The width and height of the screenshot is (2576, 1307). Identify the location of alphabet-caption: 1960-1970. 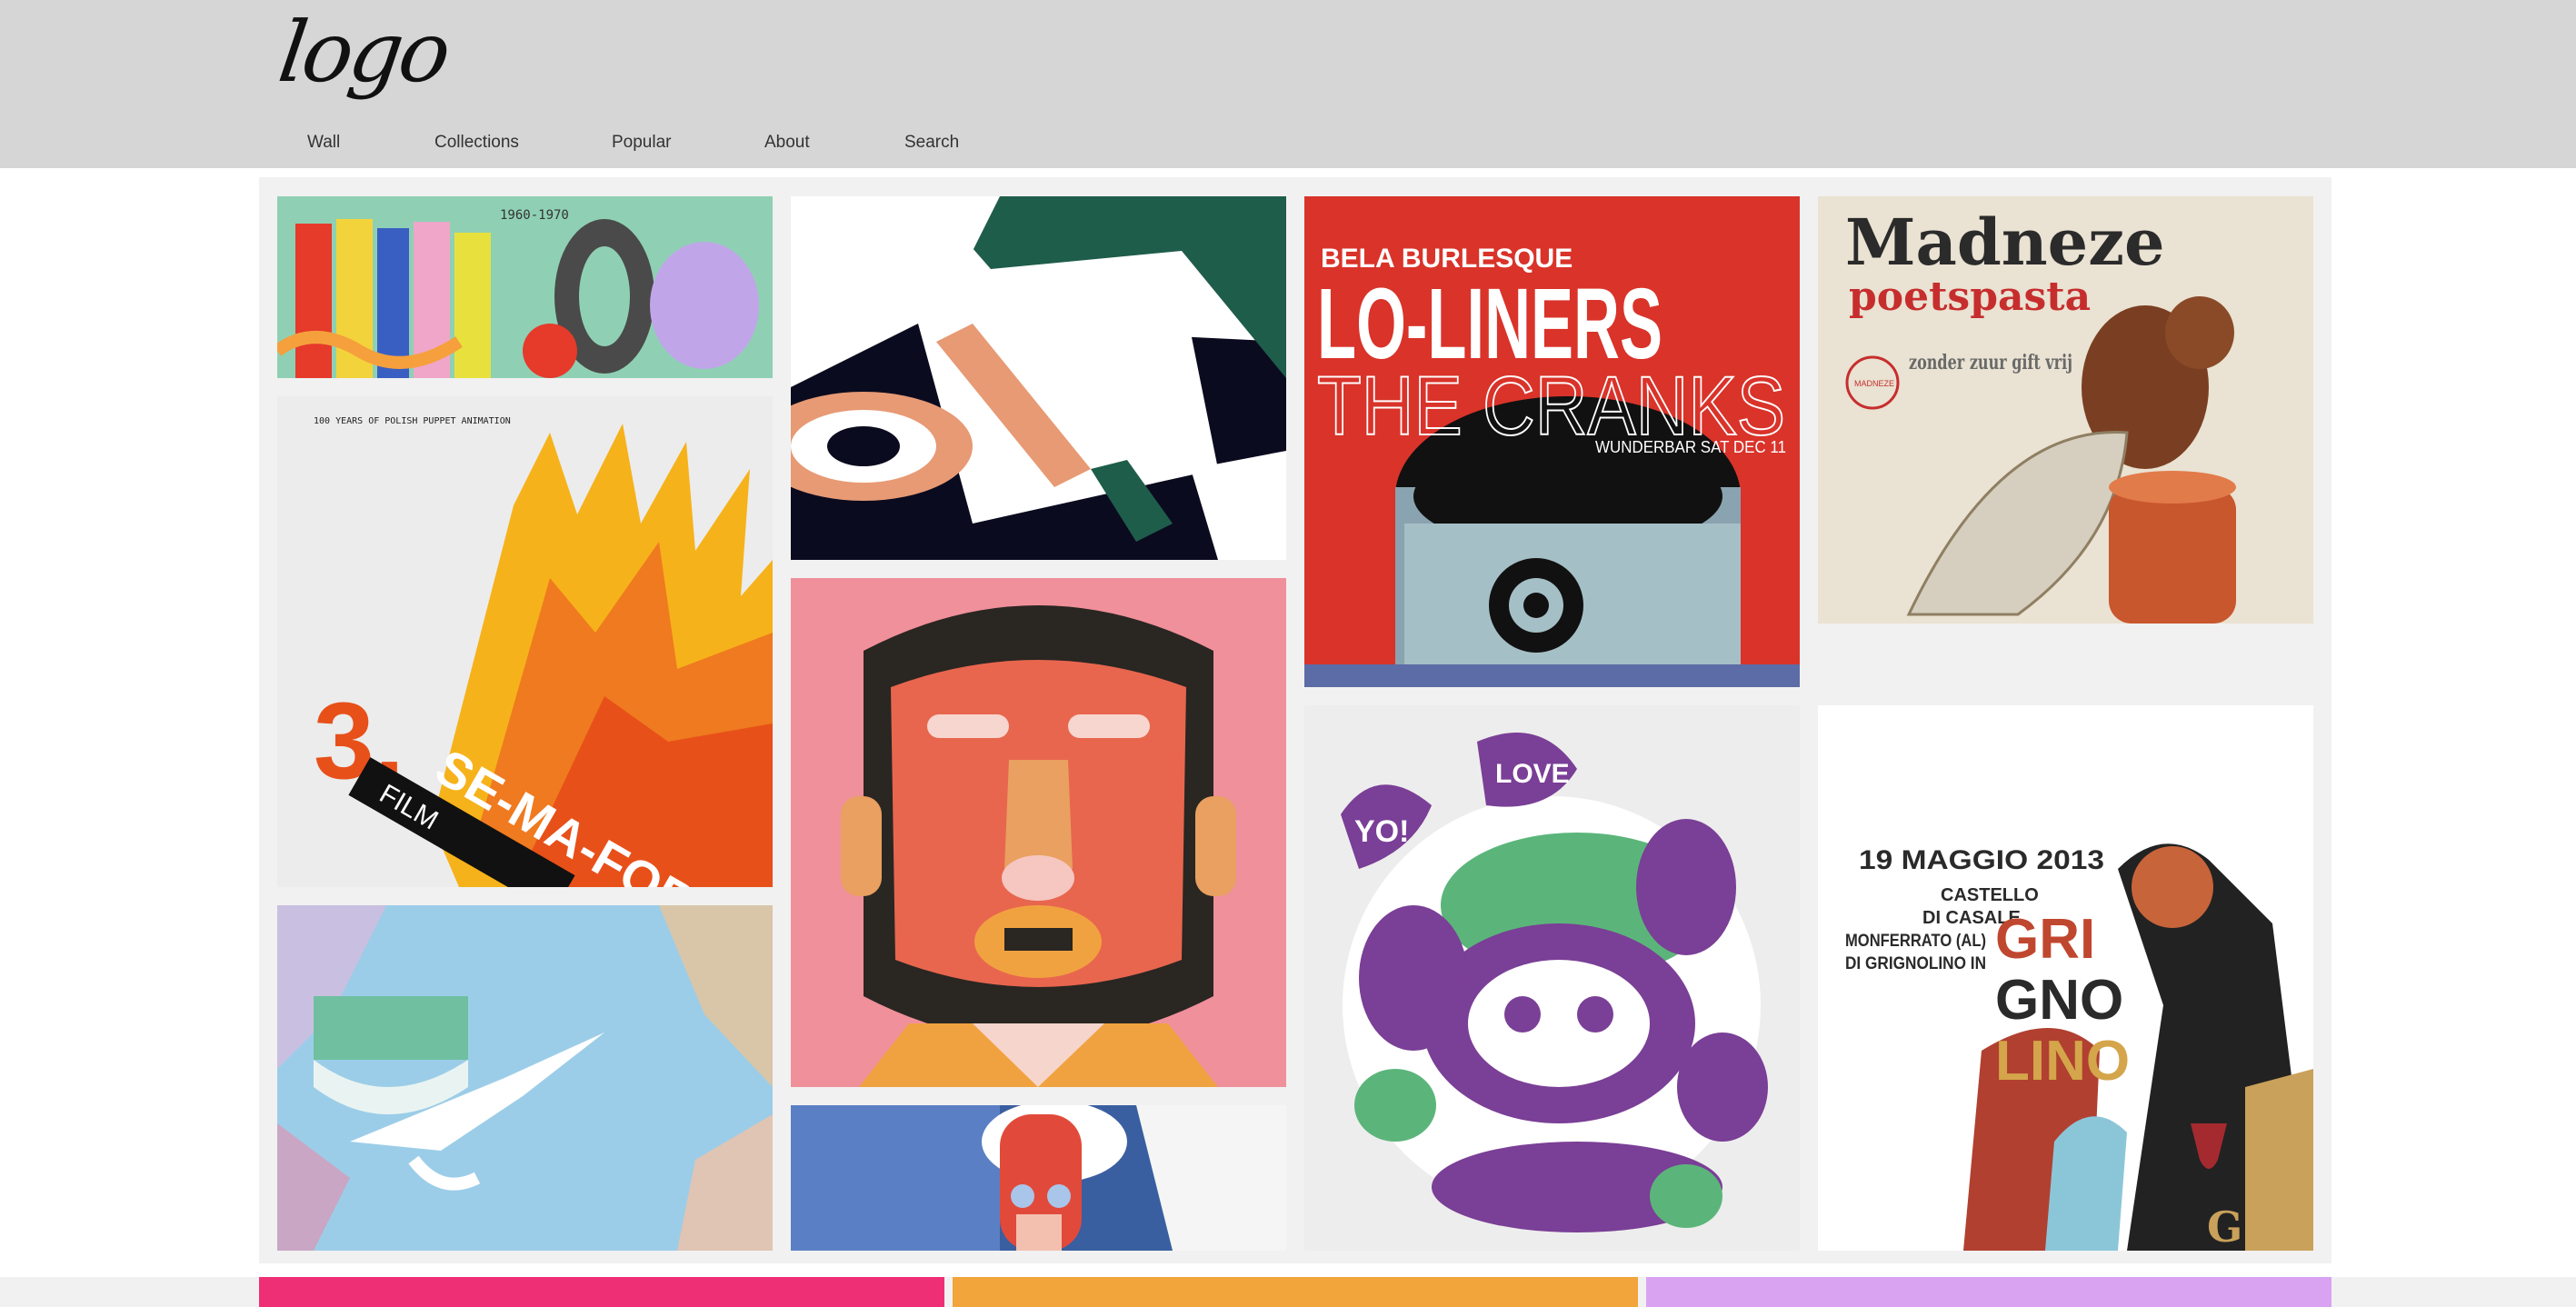
(534, 215).